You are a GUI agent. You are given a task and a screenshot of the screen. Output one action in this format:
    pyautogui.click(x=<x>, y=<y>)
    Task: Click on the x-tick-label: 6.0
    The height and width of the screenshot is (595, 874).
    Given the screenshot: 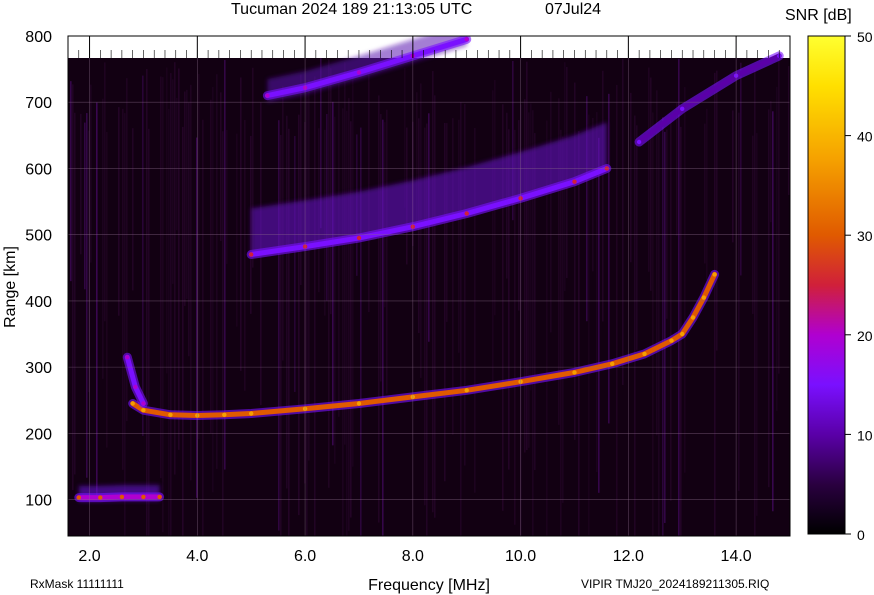 What is the action you would take?
    pyautogui.click(x=305, y=556)
    